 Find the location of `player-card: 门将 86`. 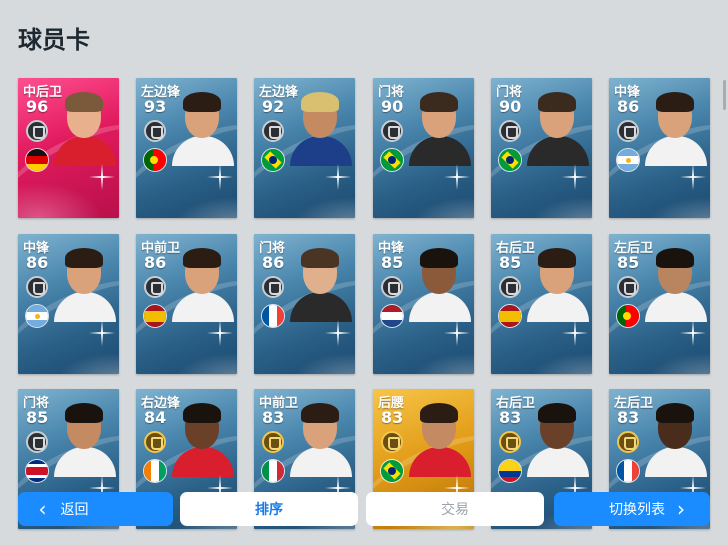

player-card: 门将 86 is located at coordinates (304, 304).